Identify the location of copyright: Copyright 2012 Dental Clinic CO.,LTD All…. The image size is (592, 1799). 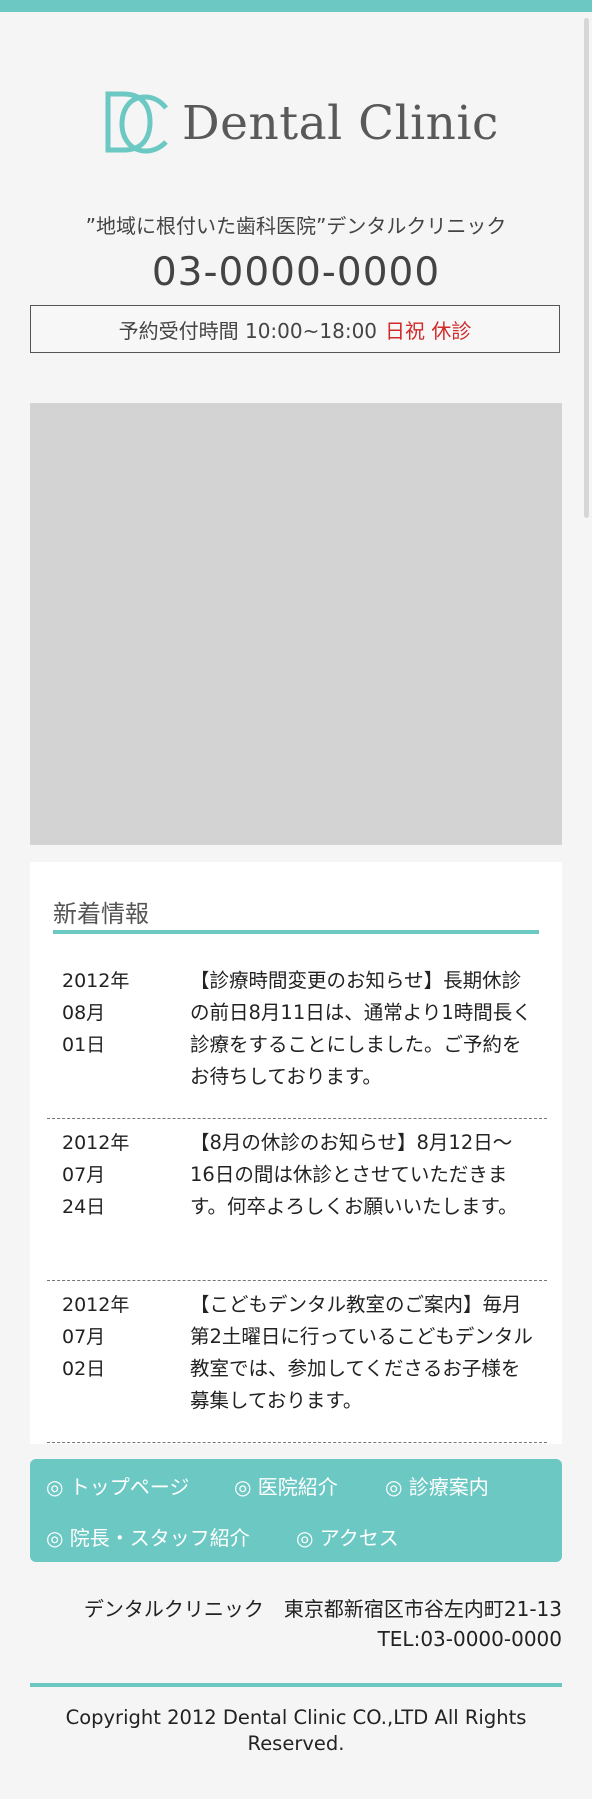
(296, 1730).